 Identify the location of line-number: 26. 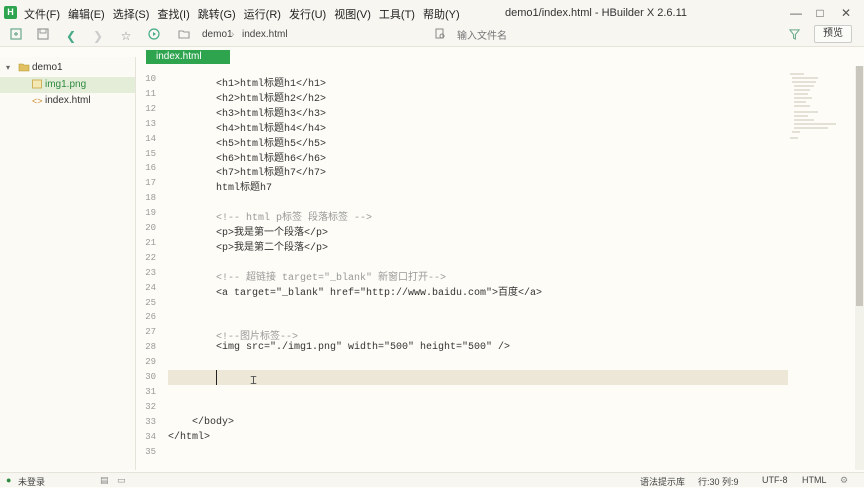
(150, 317).